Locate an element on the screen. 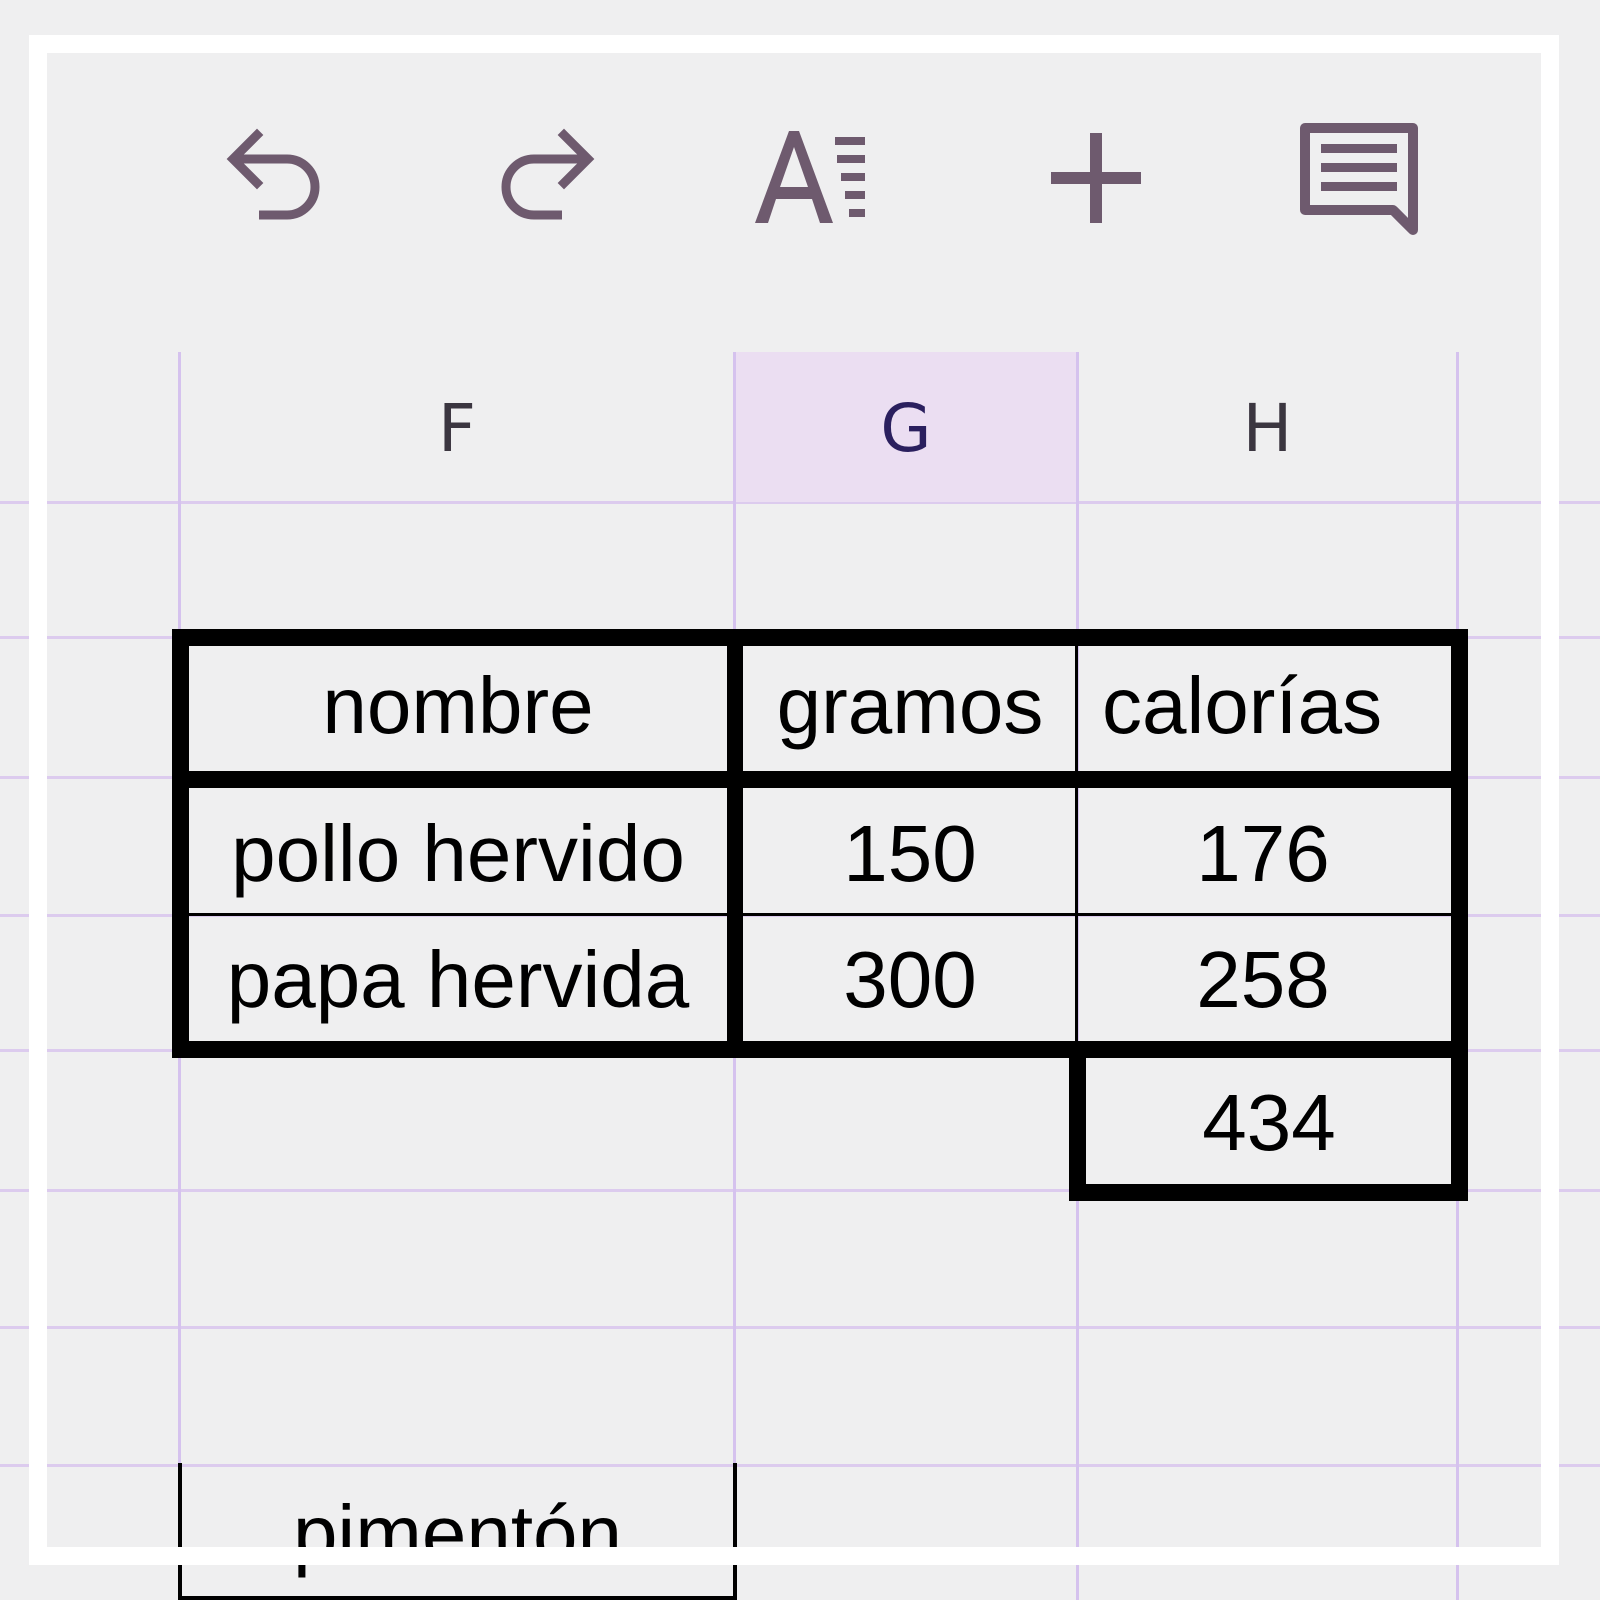 The image size is (1600, 1600). table-cell: pollo hervido is located at coordinates (458, 854).